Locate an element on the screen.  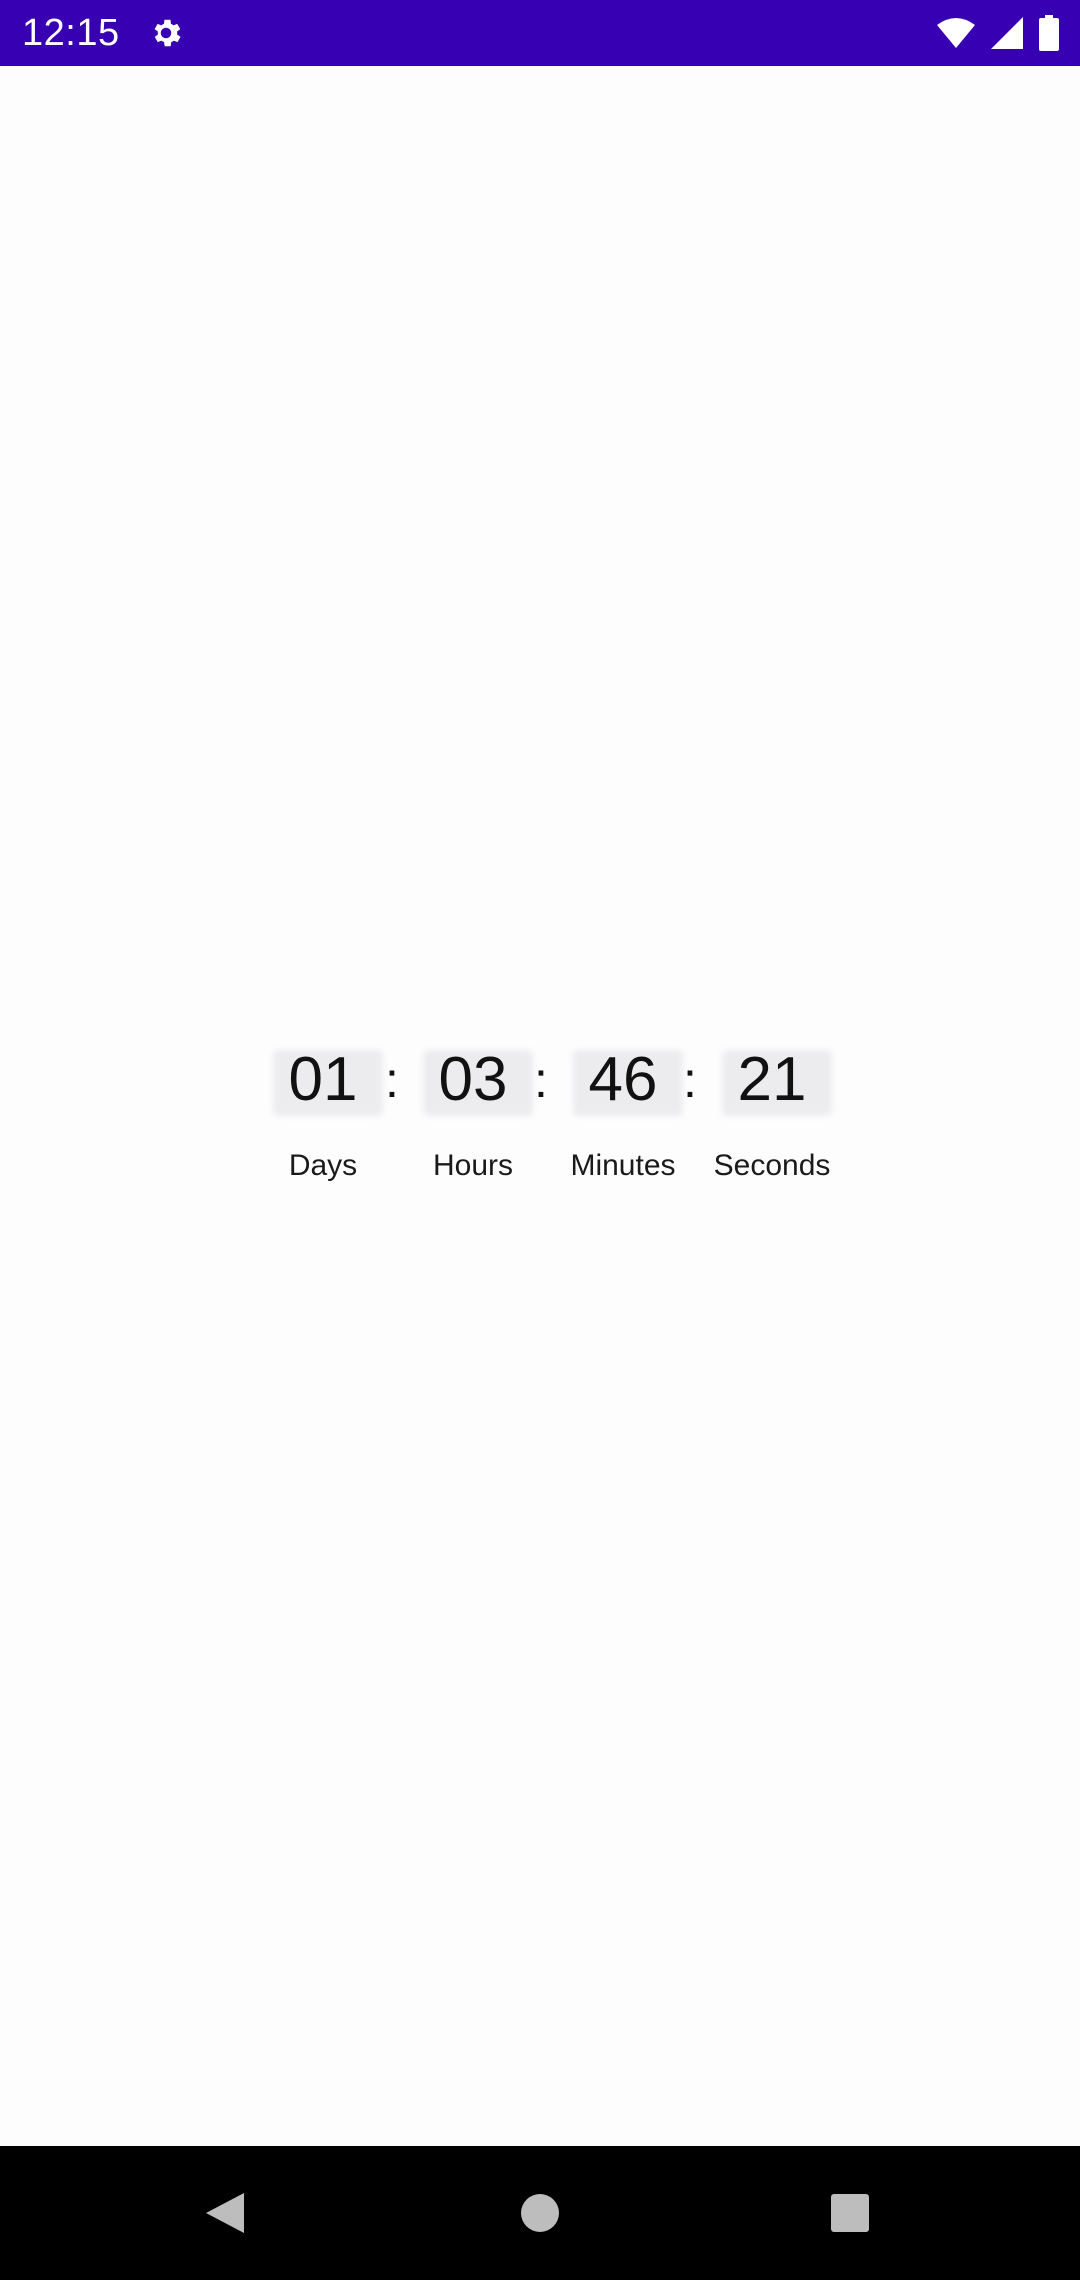
back-button is located at coordinates (225, 2213).